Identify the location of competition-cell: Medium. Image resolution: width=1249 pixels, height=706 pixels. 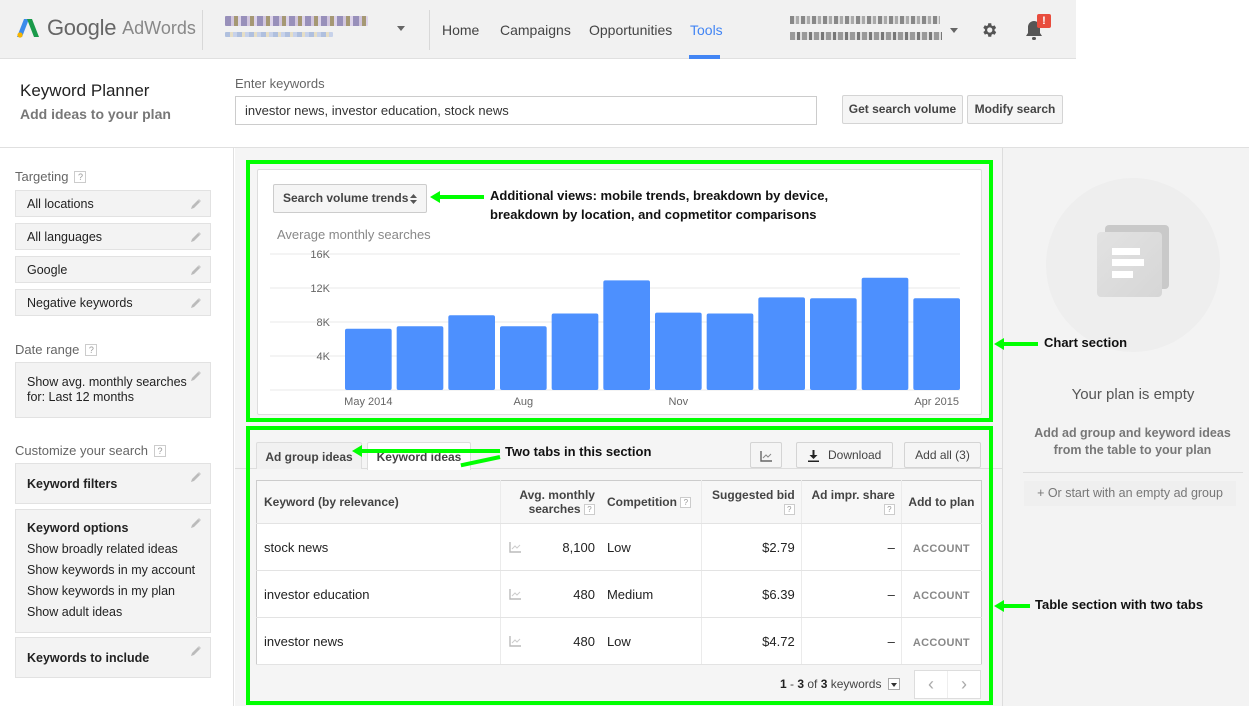
(651, 594).